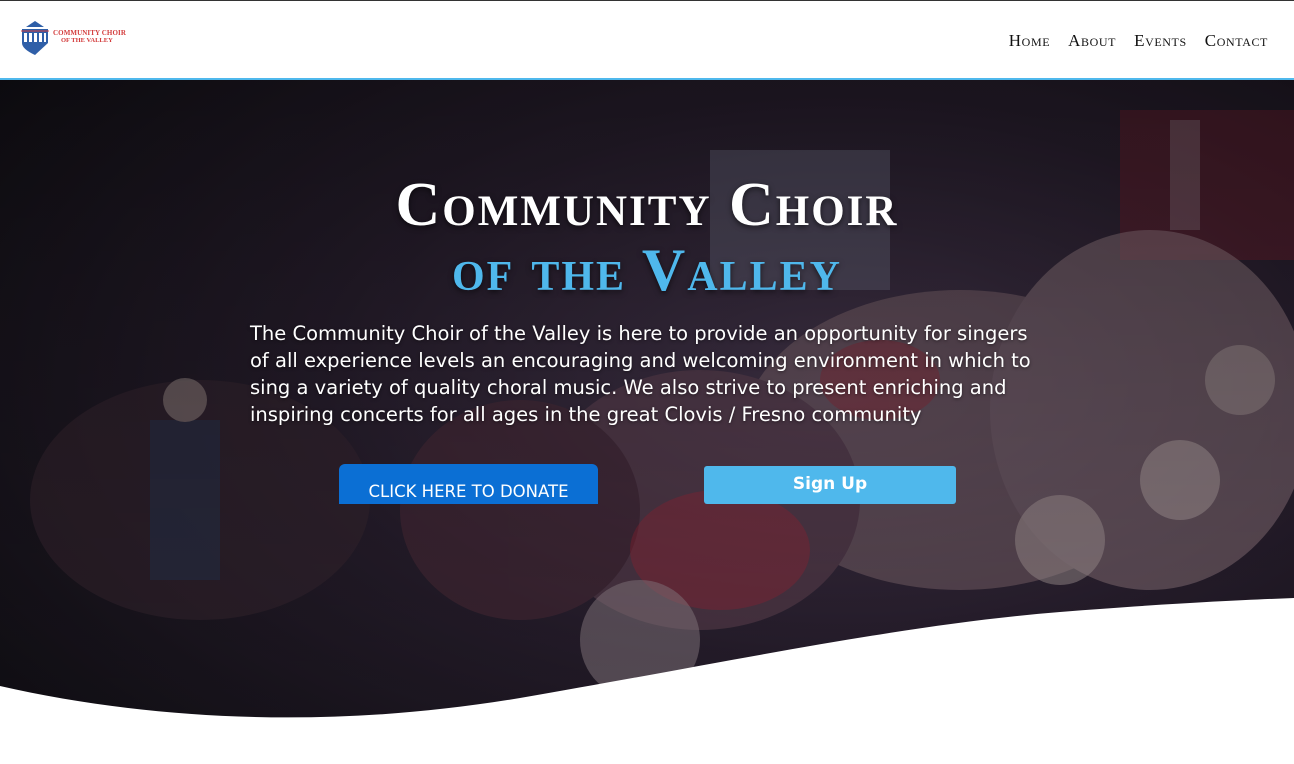 This screenshot has height=764, width=1294. I want to click on logo-line-2: OF THE VALLEY, so click(87, 40).